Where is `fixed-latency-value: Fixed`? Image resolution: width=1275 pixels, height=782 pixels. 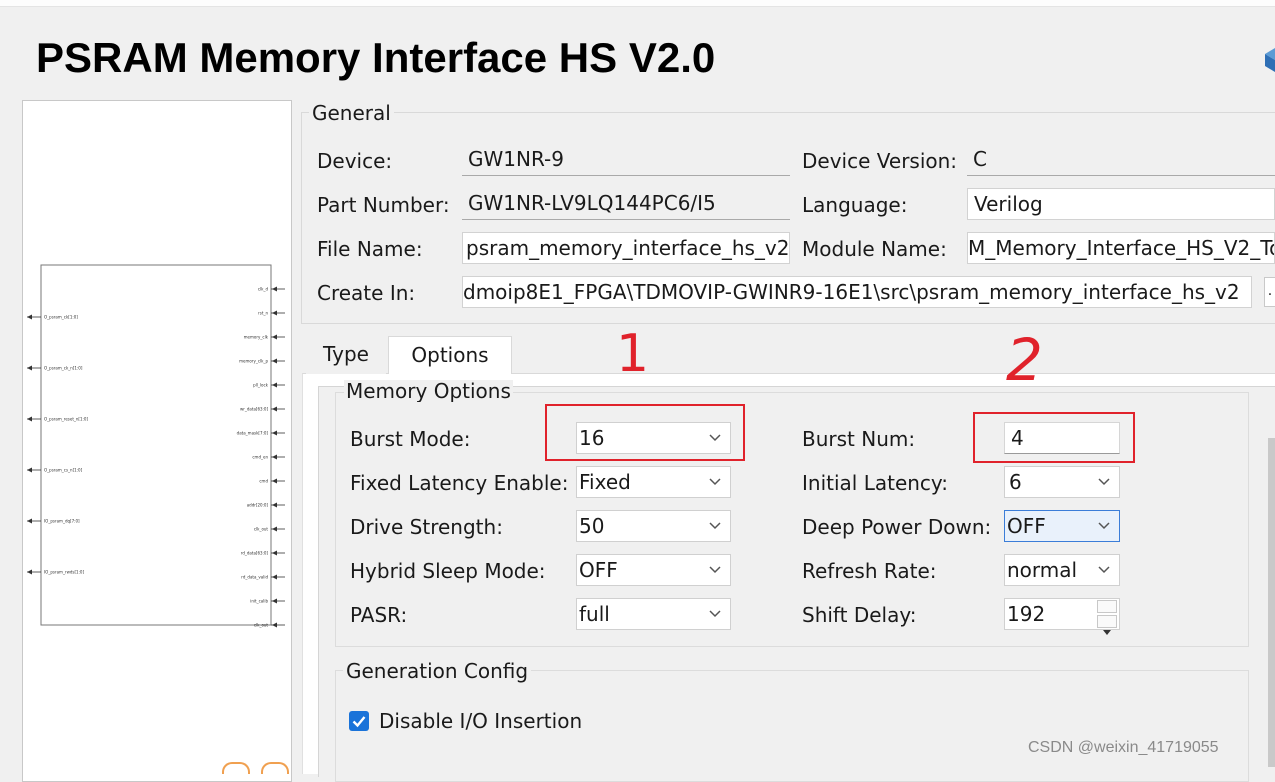 fixed-latency-value: Fixed is located at coordinates (605, 482).